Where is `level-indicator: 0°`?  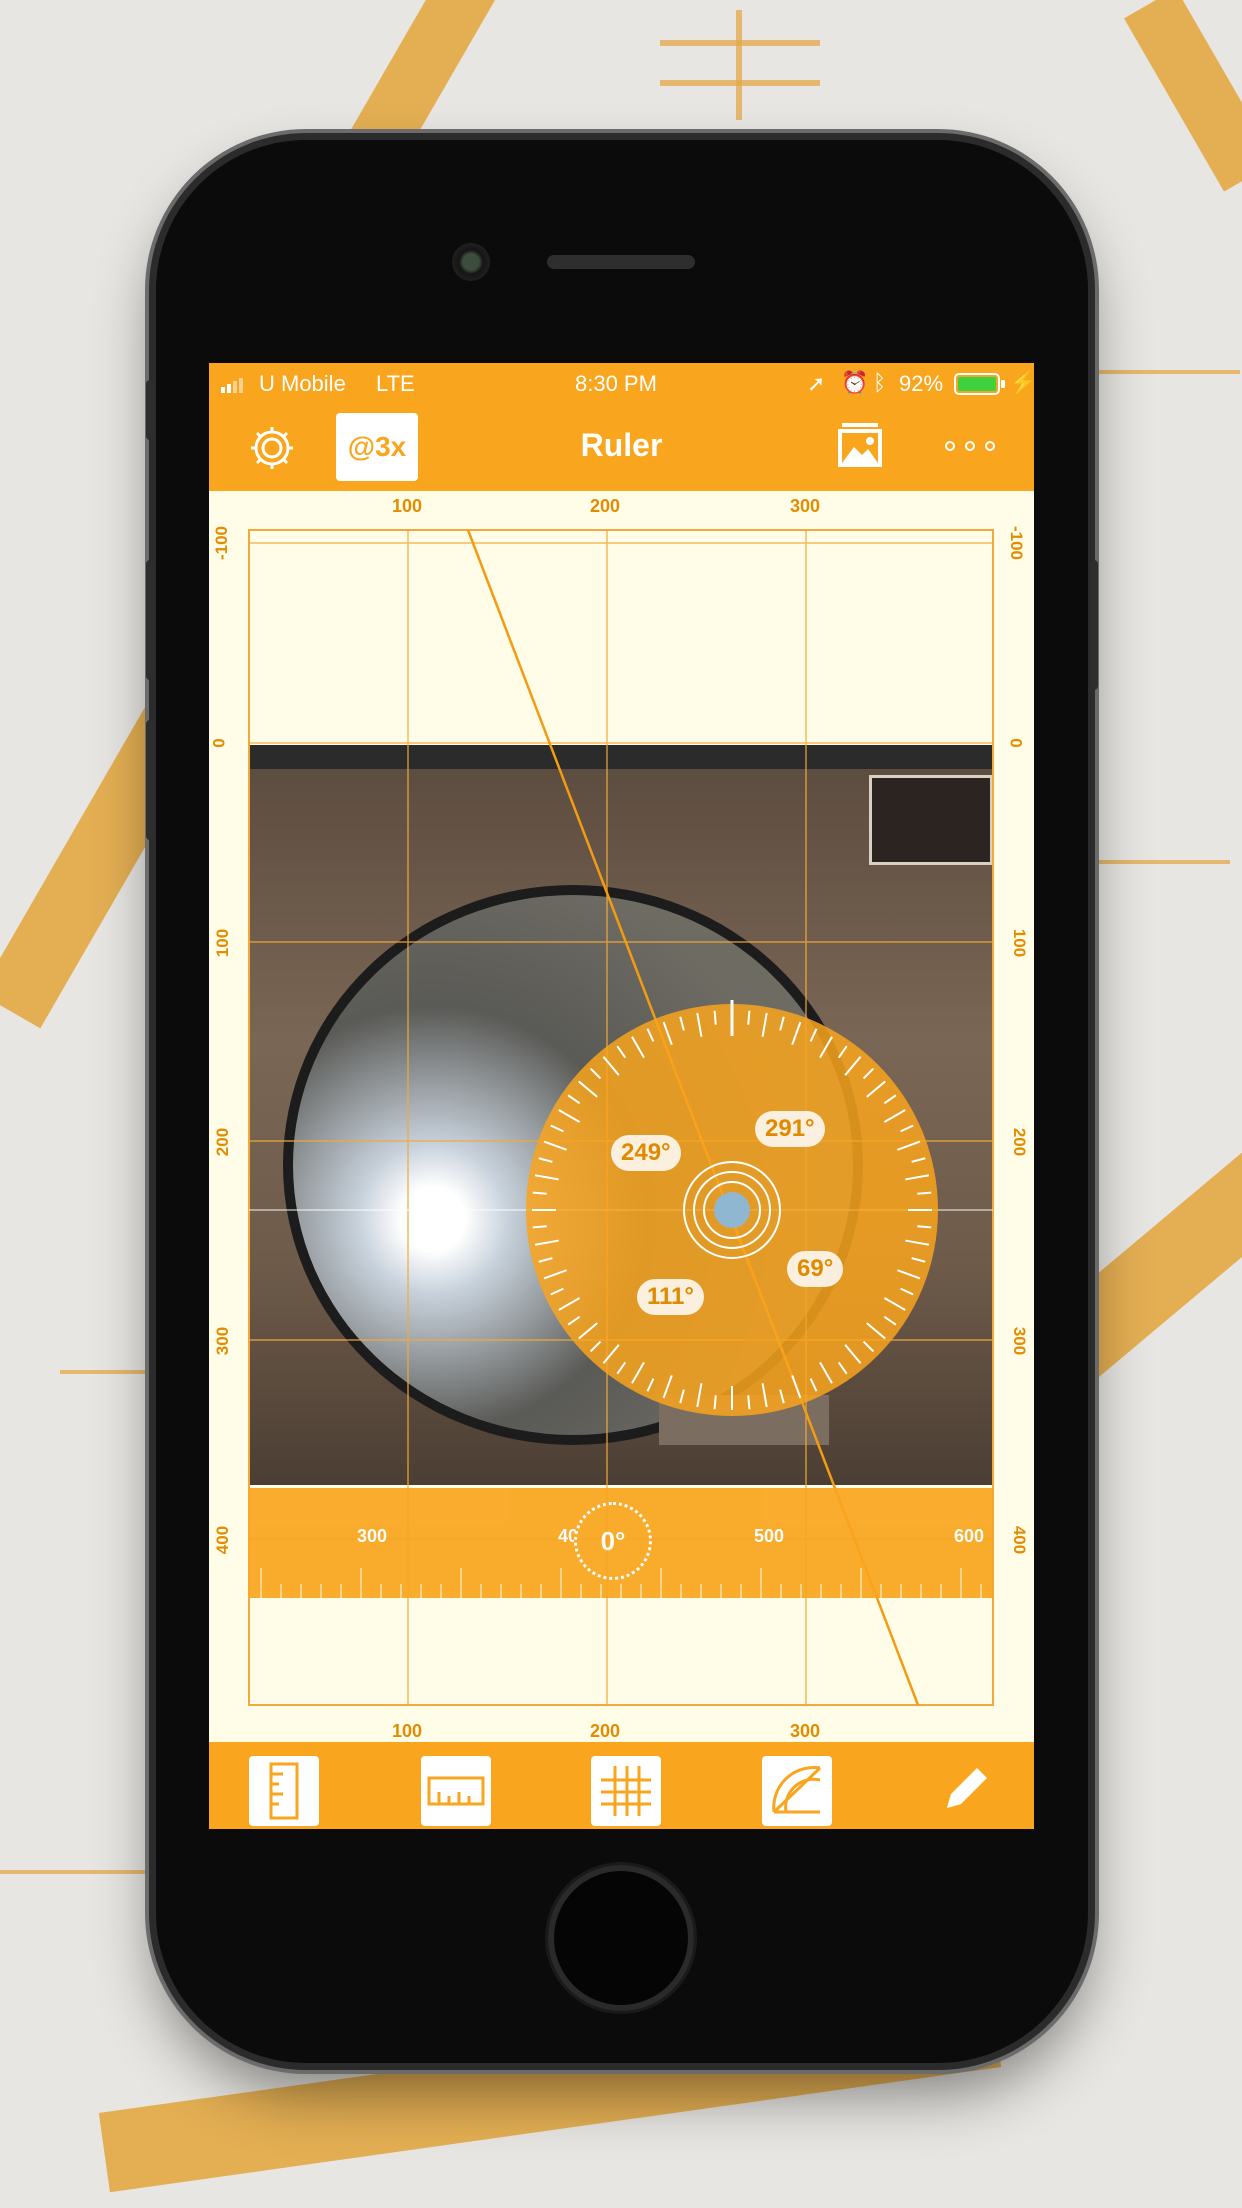
level-indicator: 0° is located at coordinates (613, 1541).